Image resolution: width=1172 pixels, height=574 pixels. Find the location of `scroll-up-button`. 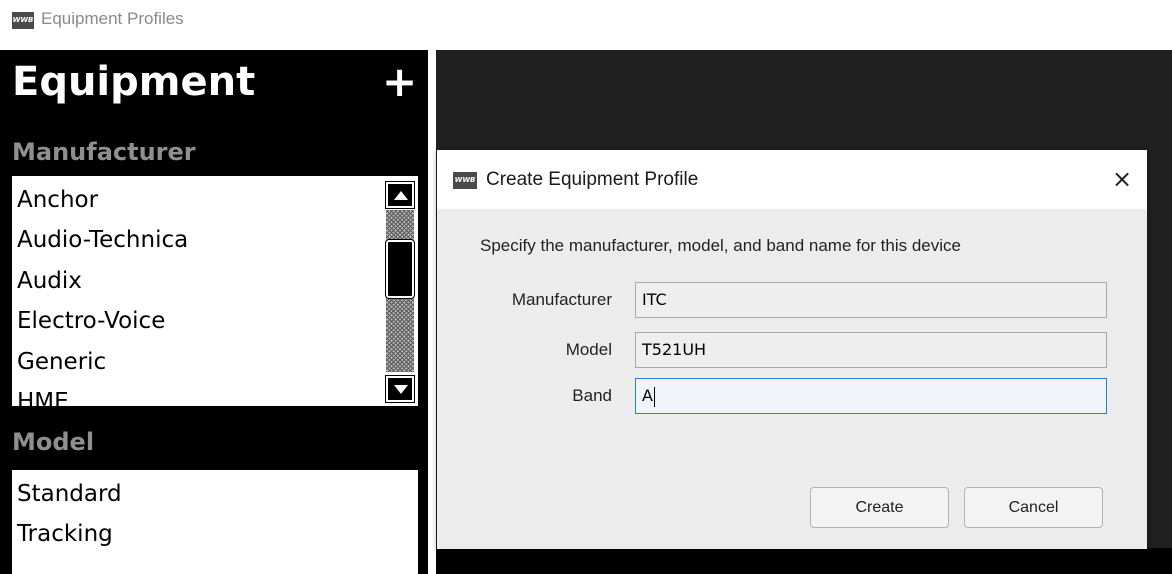

scroll-up-button is located at coordinates (400, 195).